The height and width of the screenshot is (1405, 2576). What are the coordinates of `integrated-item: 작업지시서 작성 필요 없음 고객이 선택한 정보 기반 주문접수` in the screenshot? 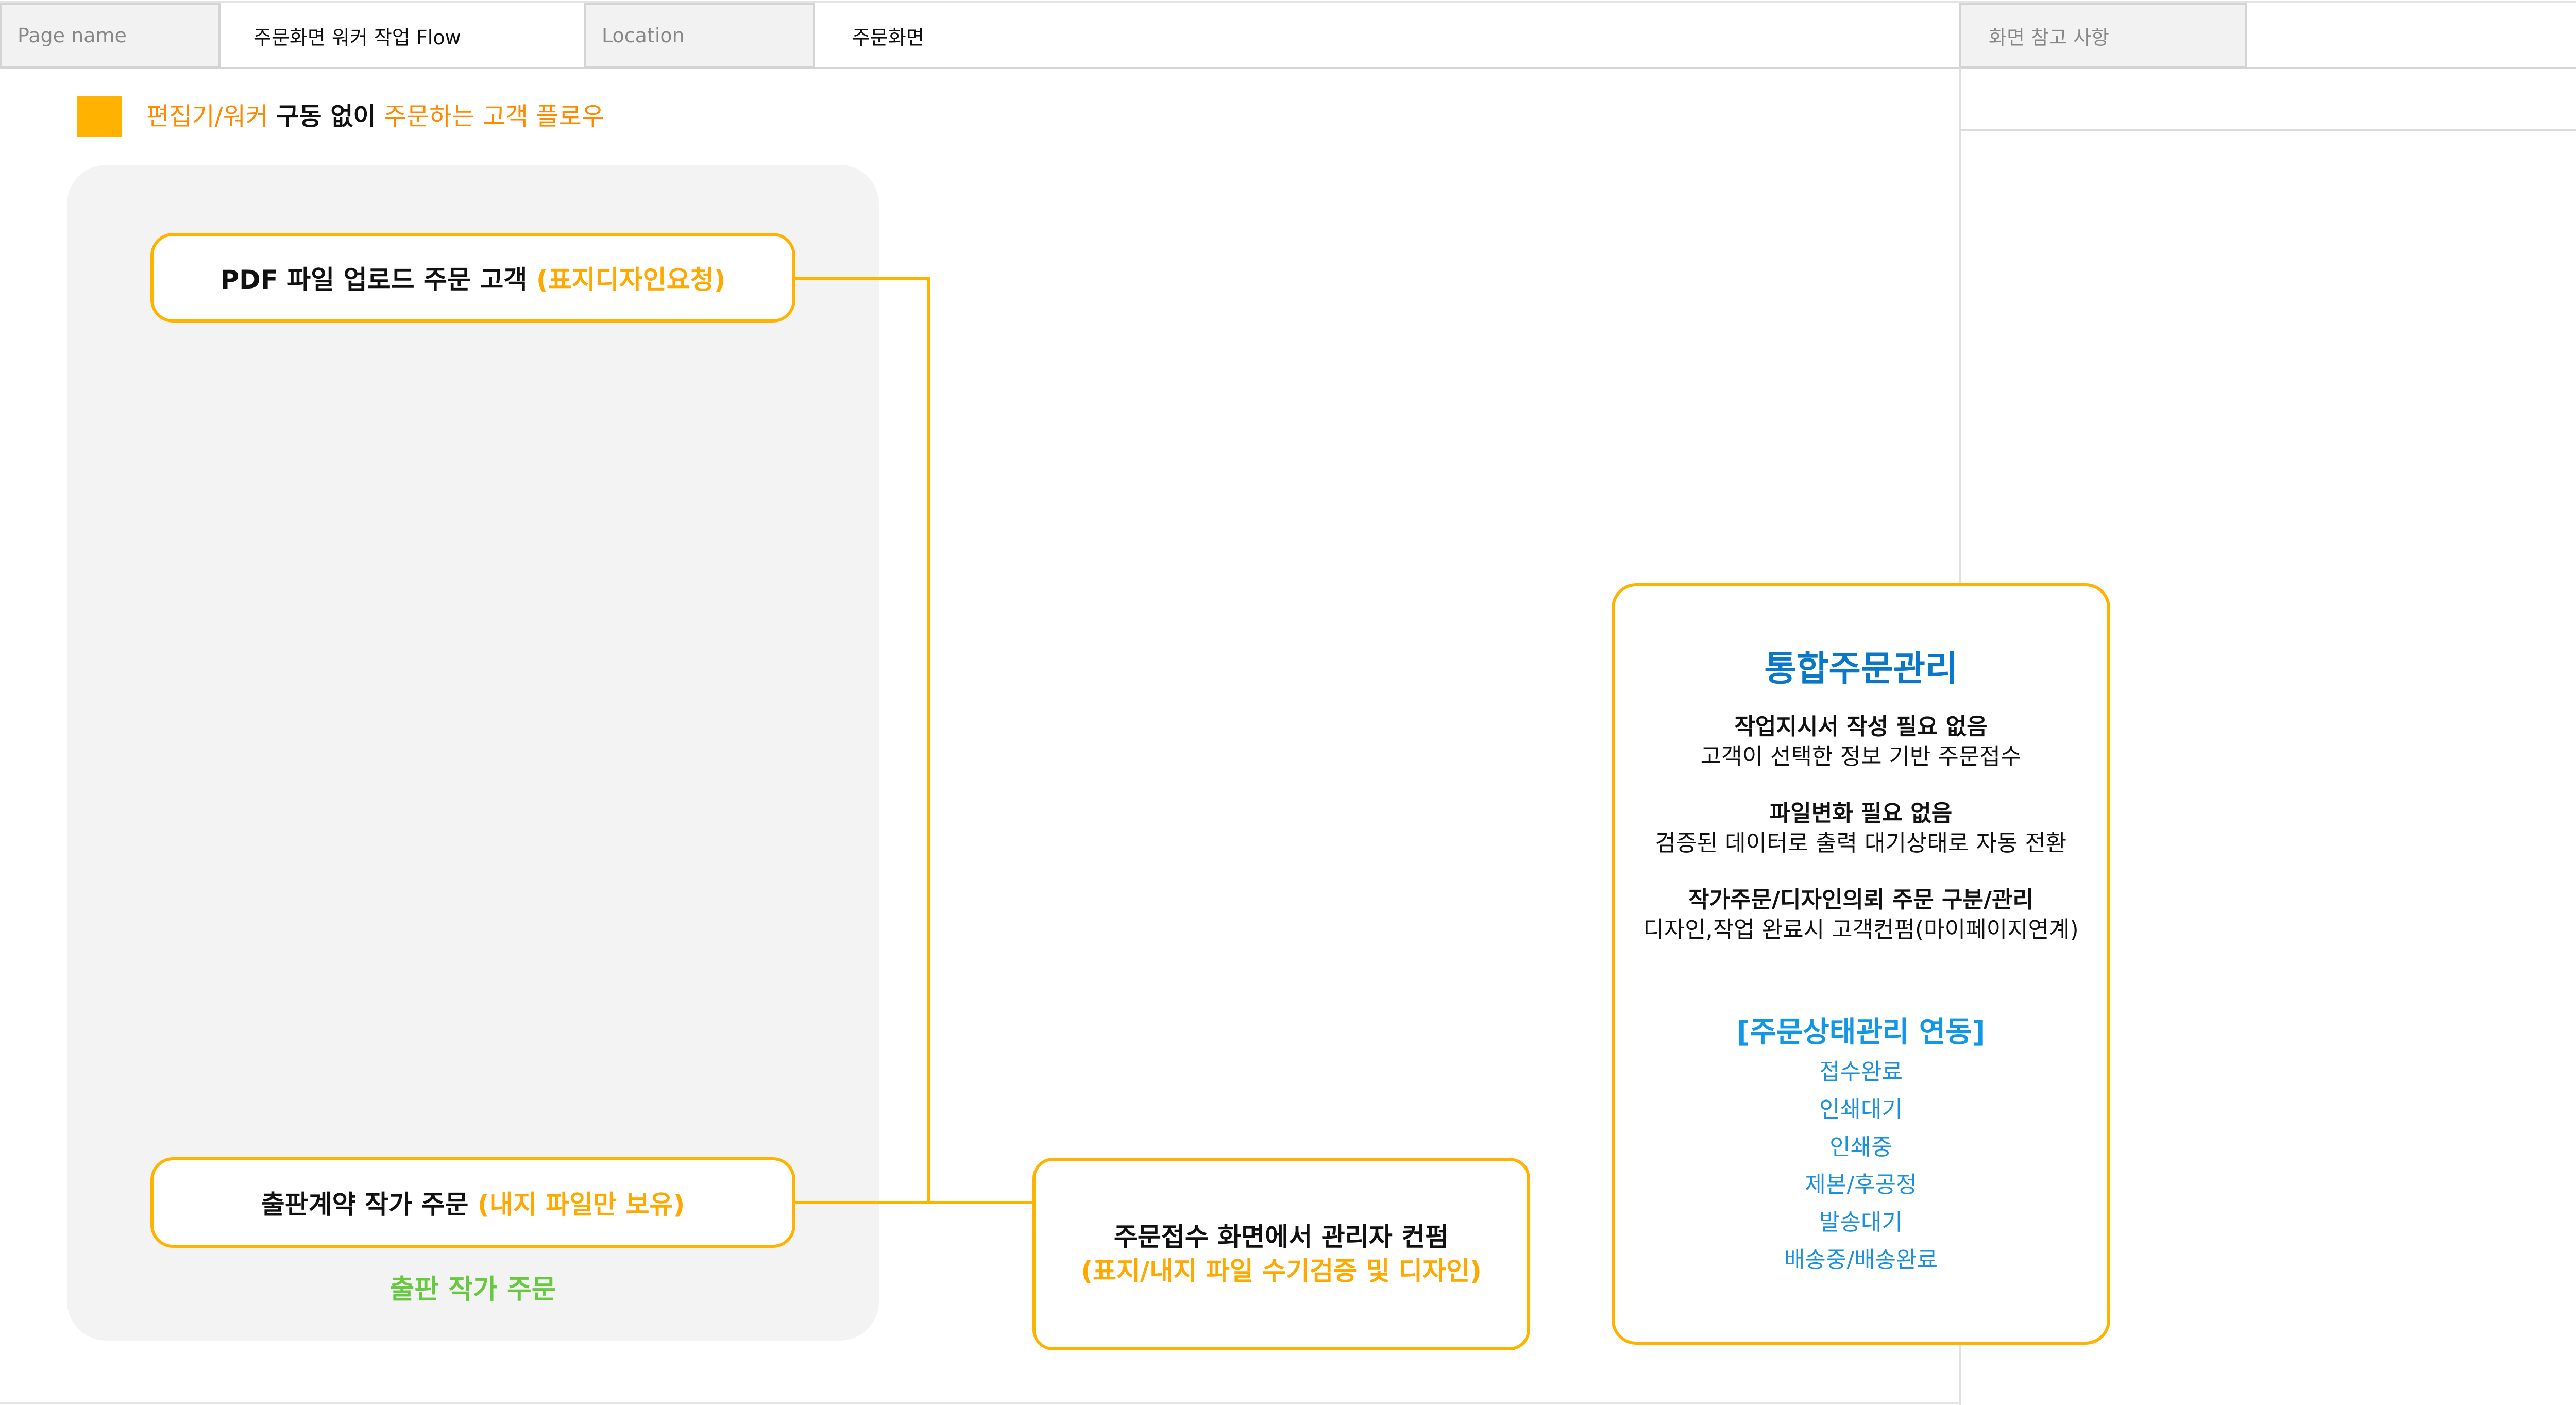 It's located at (1861, 742).